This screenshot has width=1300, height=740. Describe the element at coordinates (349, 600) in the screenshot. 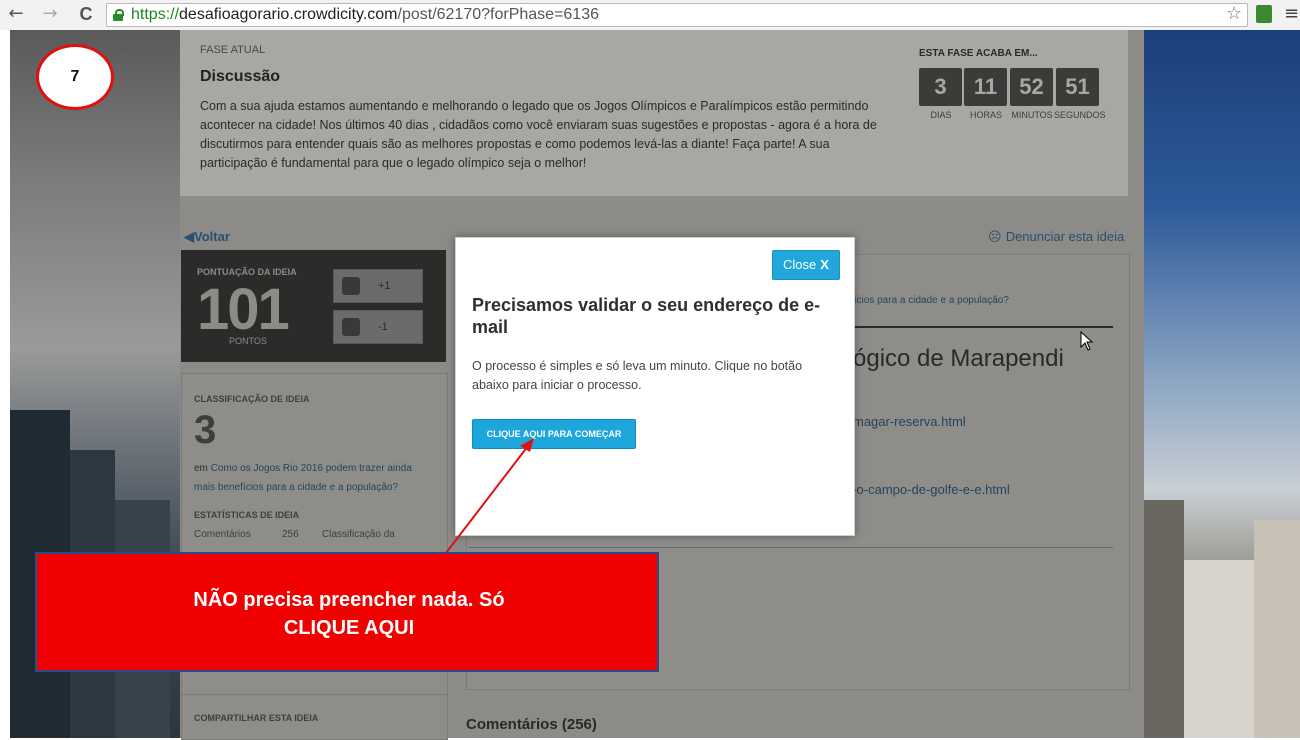

I see `callout-line-1: NÃO precisa preencher nada. Só` at that location.